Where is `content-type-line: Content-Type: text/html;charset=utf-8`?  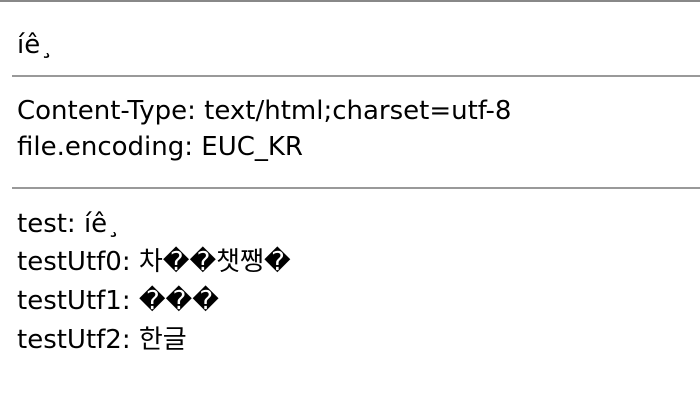 content-type-line: Content-Type: text/html;charset=utf-8 is located at coordinates (264, 111).